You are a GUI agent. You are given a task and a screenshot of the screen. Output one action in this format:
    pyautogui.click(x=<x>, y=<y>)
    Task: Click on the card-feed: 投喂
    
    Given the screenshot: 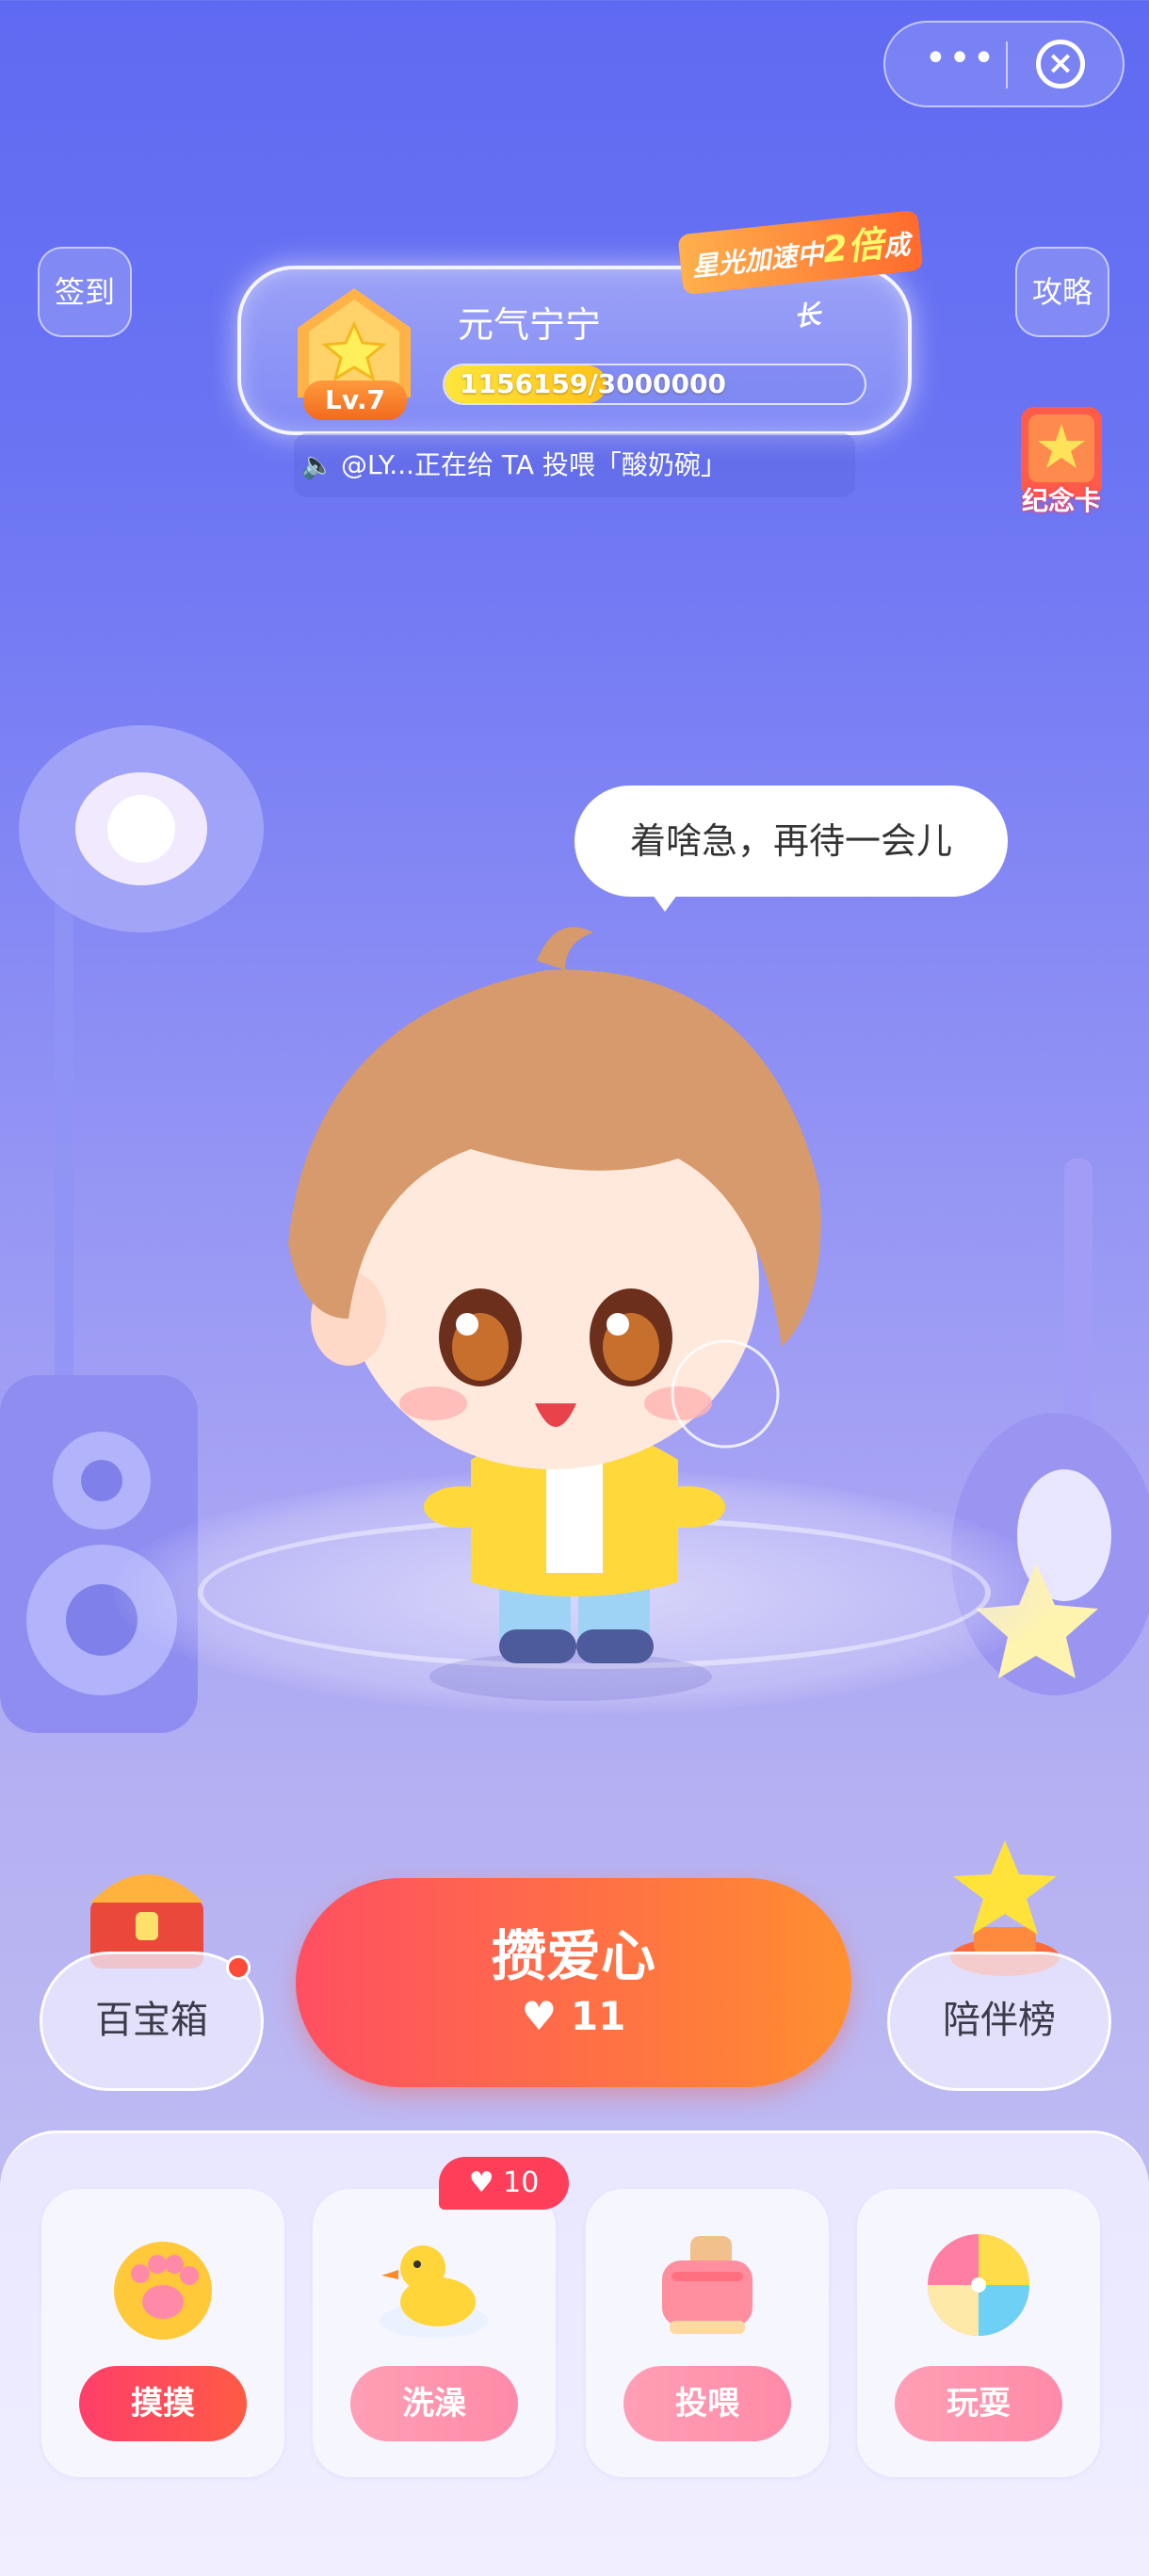 What is the action you would take?
    pyautogui.click(x=707, y=2333)
    